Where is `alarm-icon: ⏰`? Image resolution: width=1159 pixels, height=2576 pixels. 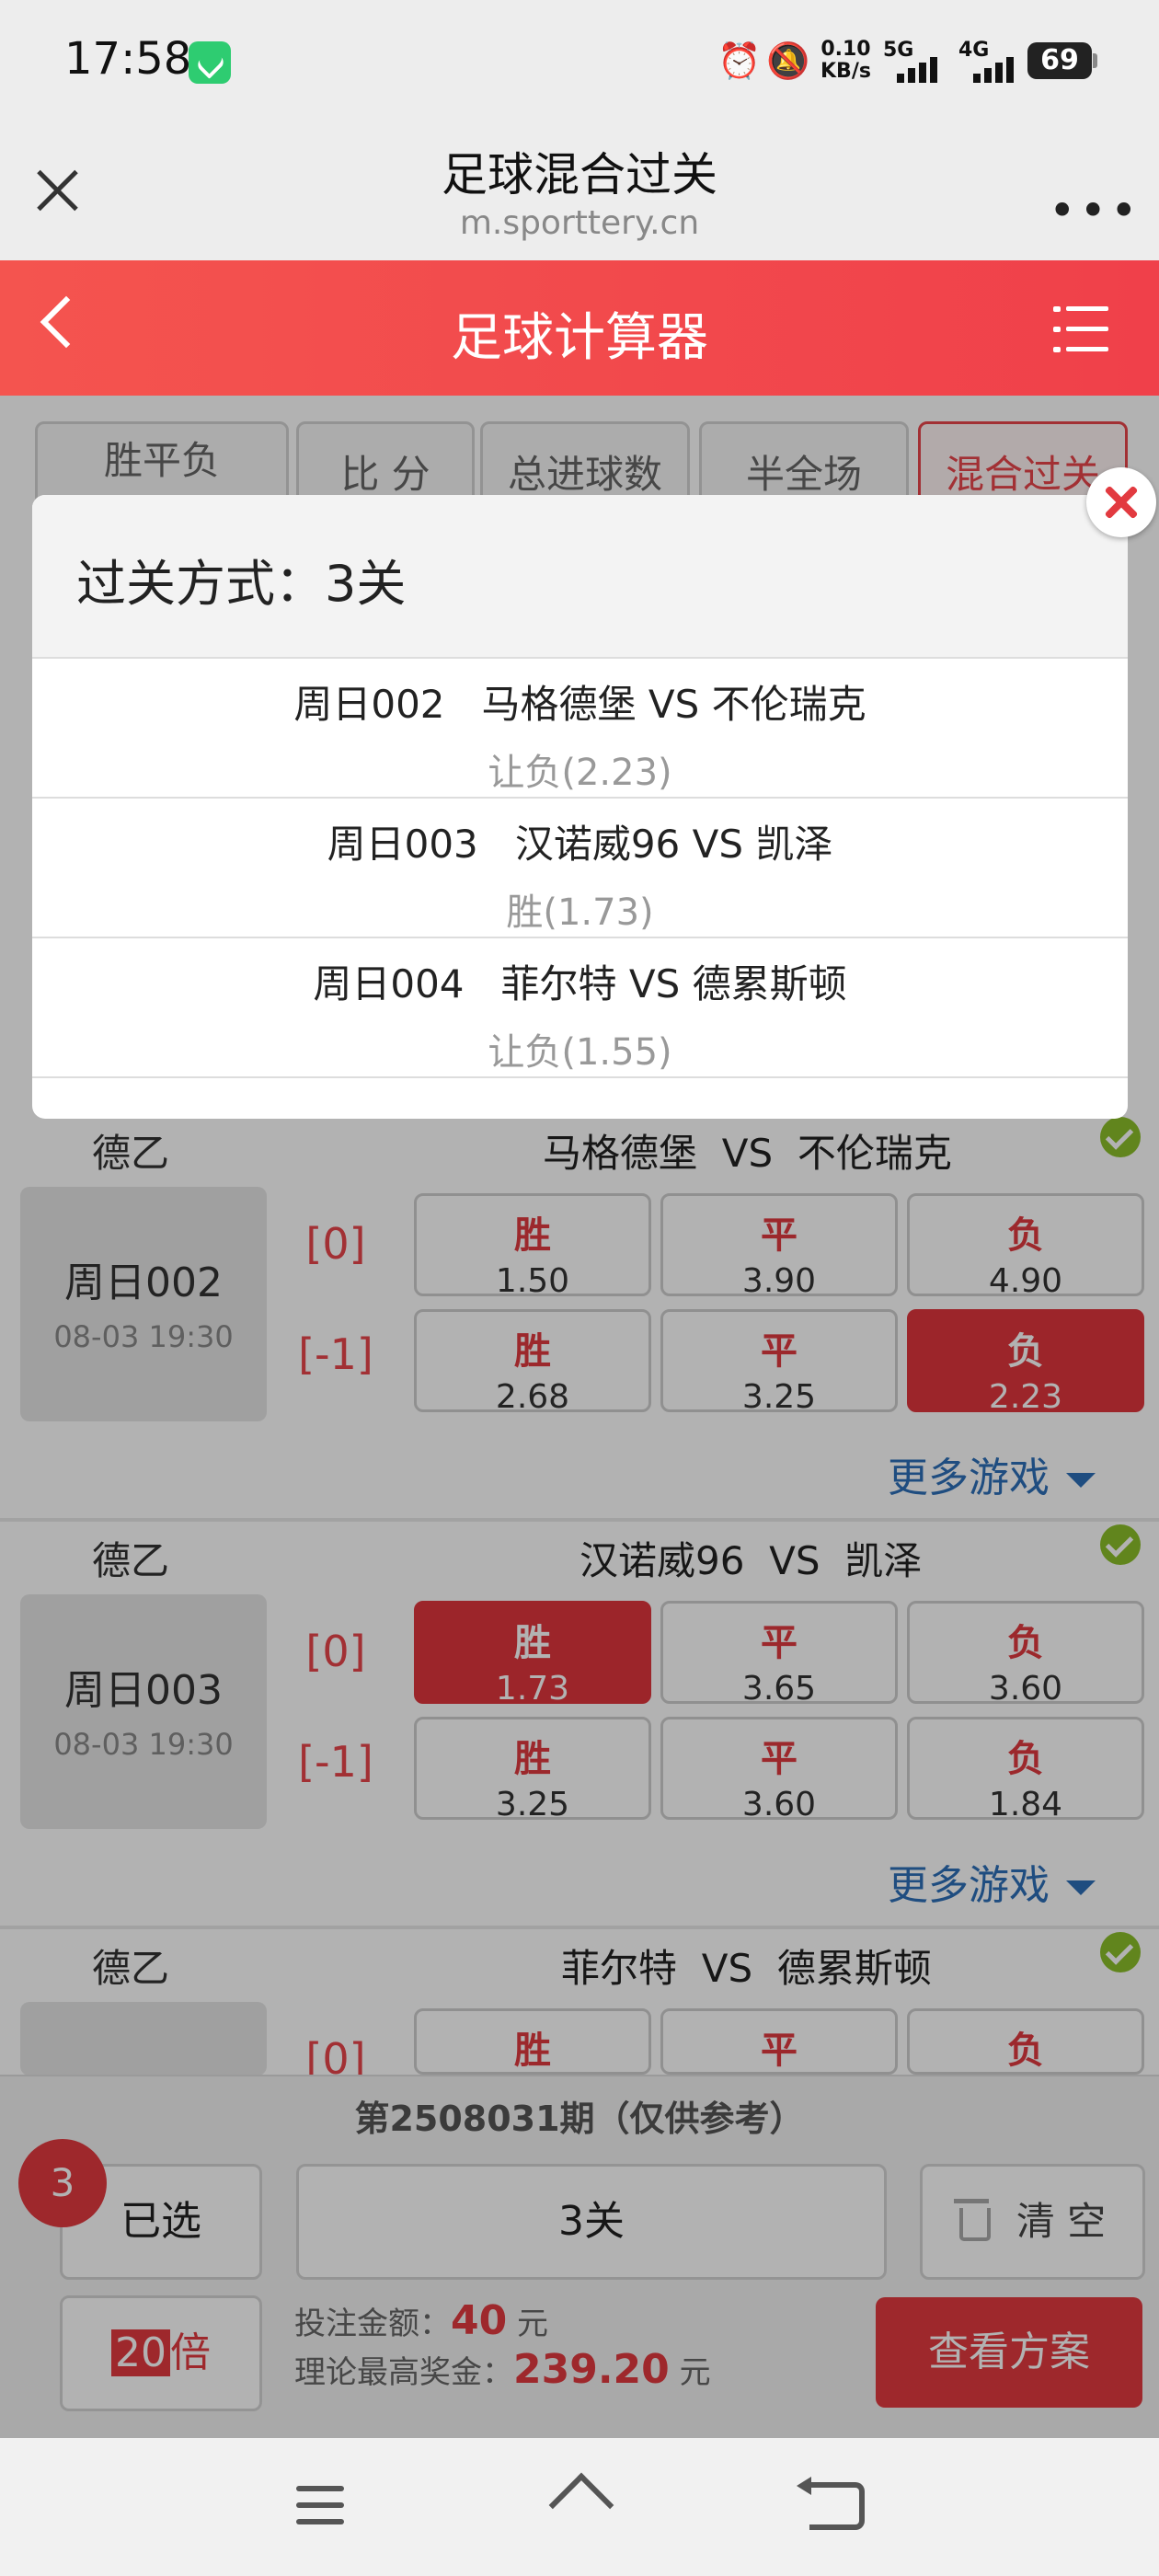 alarm-icon: ⏰ is located at coordinates (739, 60).